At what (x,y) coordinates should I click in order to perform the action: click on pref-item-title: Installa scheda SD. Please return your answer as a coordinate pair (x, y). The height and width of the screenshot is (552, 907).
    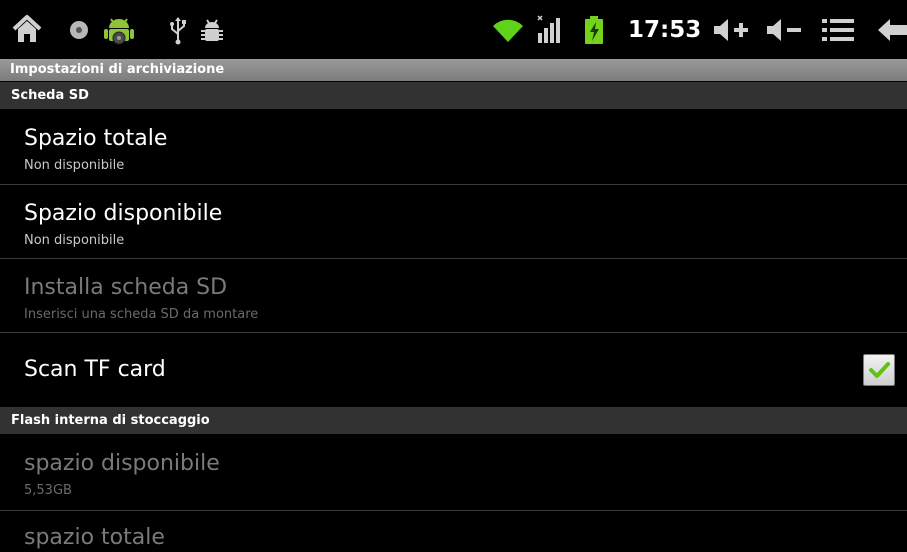
    Looking at the image, I should click on (126, 287).